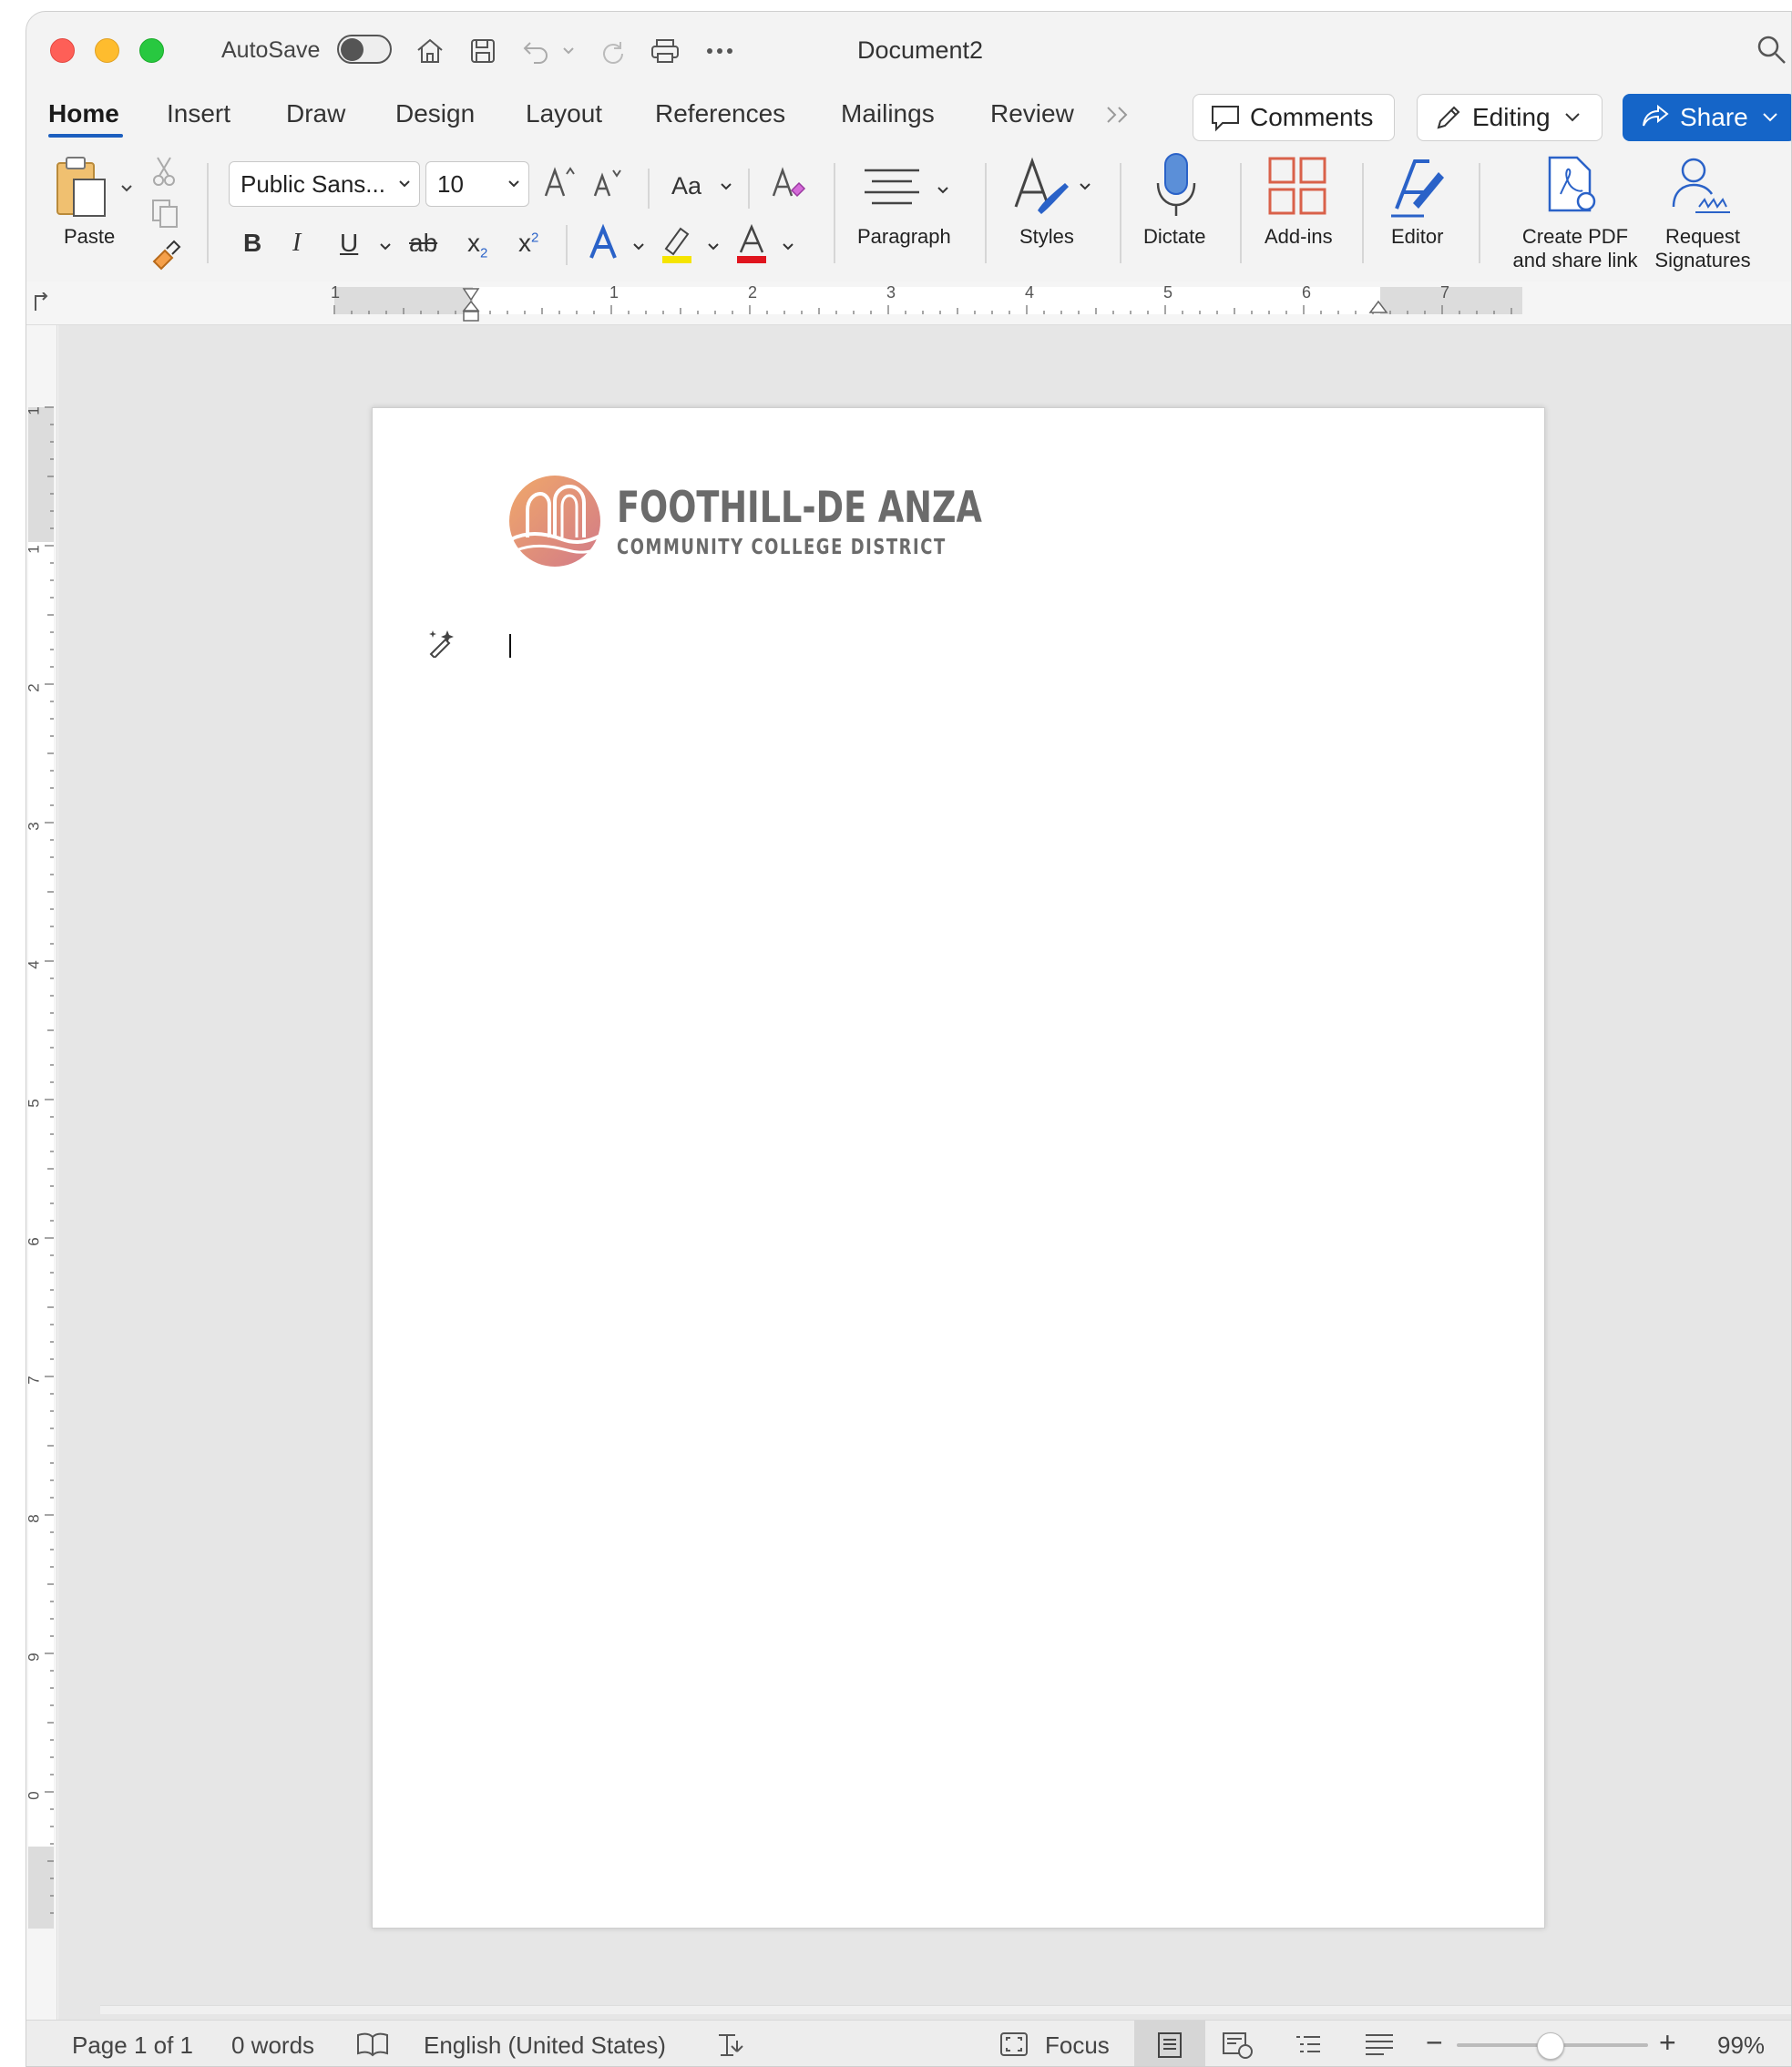 The height and width of the screenshot is (2067, 1792). I want to click on create-pdf-icon, so click(1571, 187).